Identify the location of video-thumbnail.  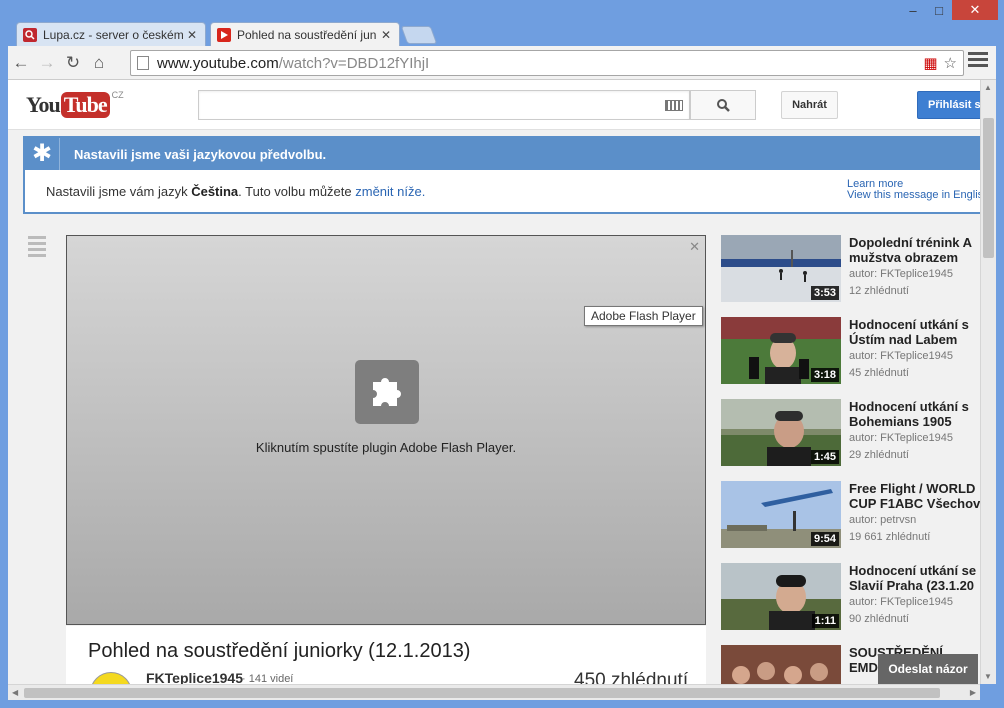
(781, 664).